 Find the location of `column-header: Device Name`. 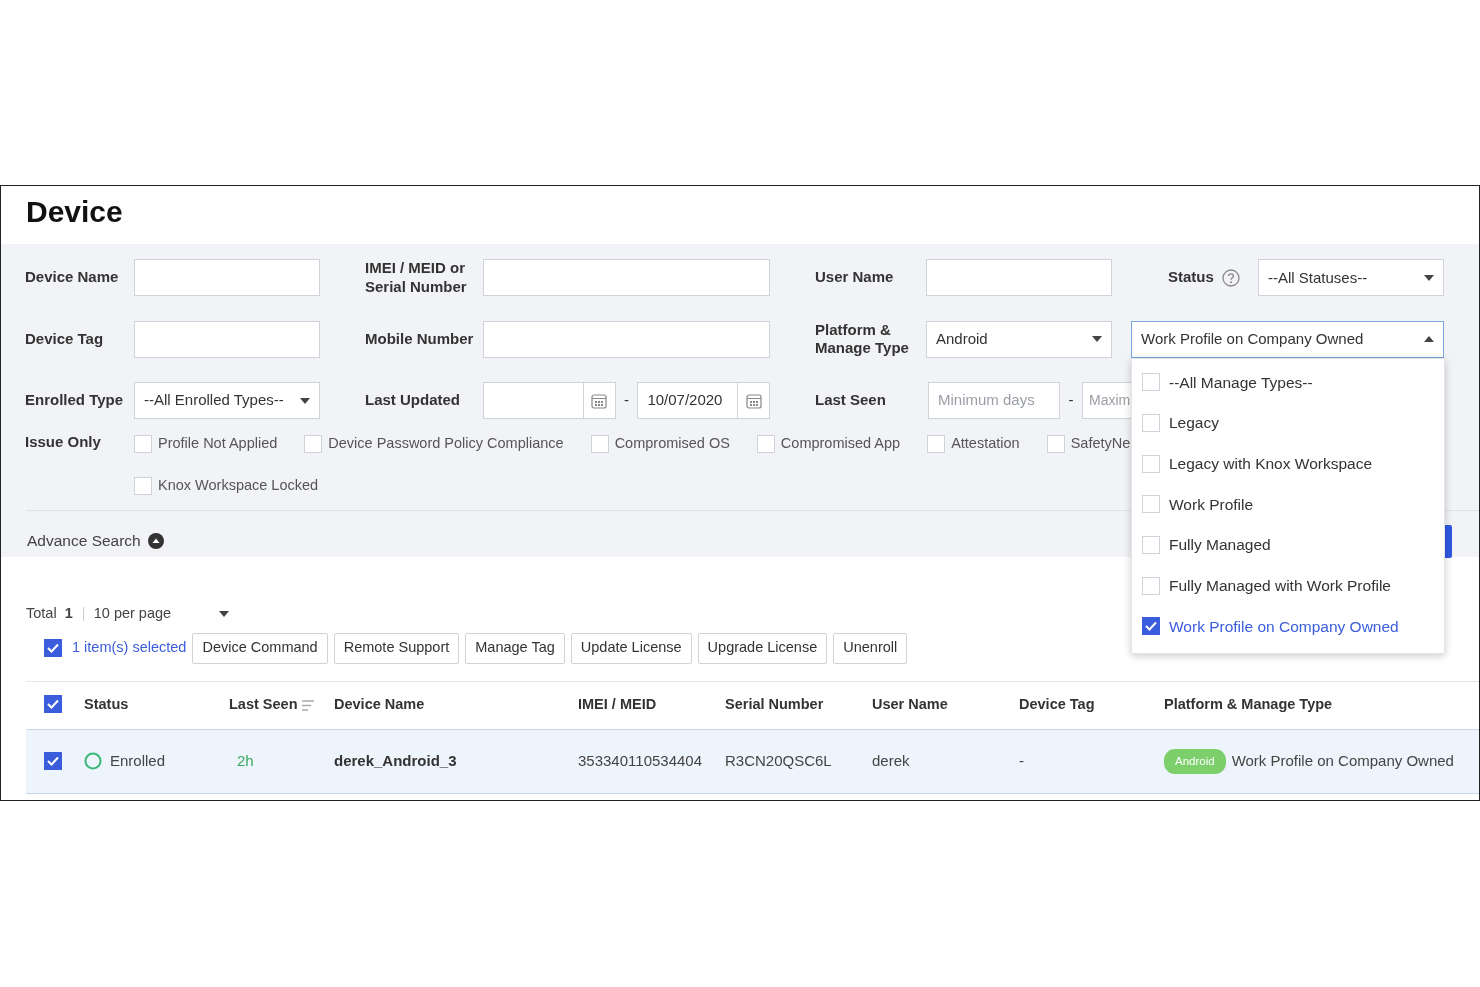

column-header: Device Name is located at coordinates (379, 705).